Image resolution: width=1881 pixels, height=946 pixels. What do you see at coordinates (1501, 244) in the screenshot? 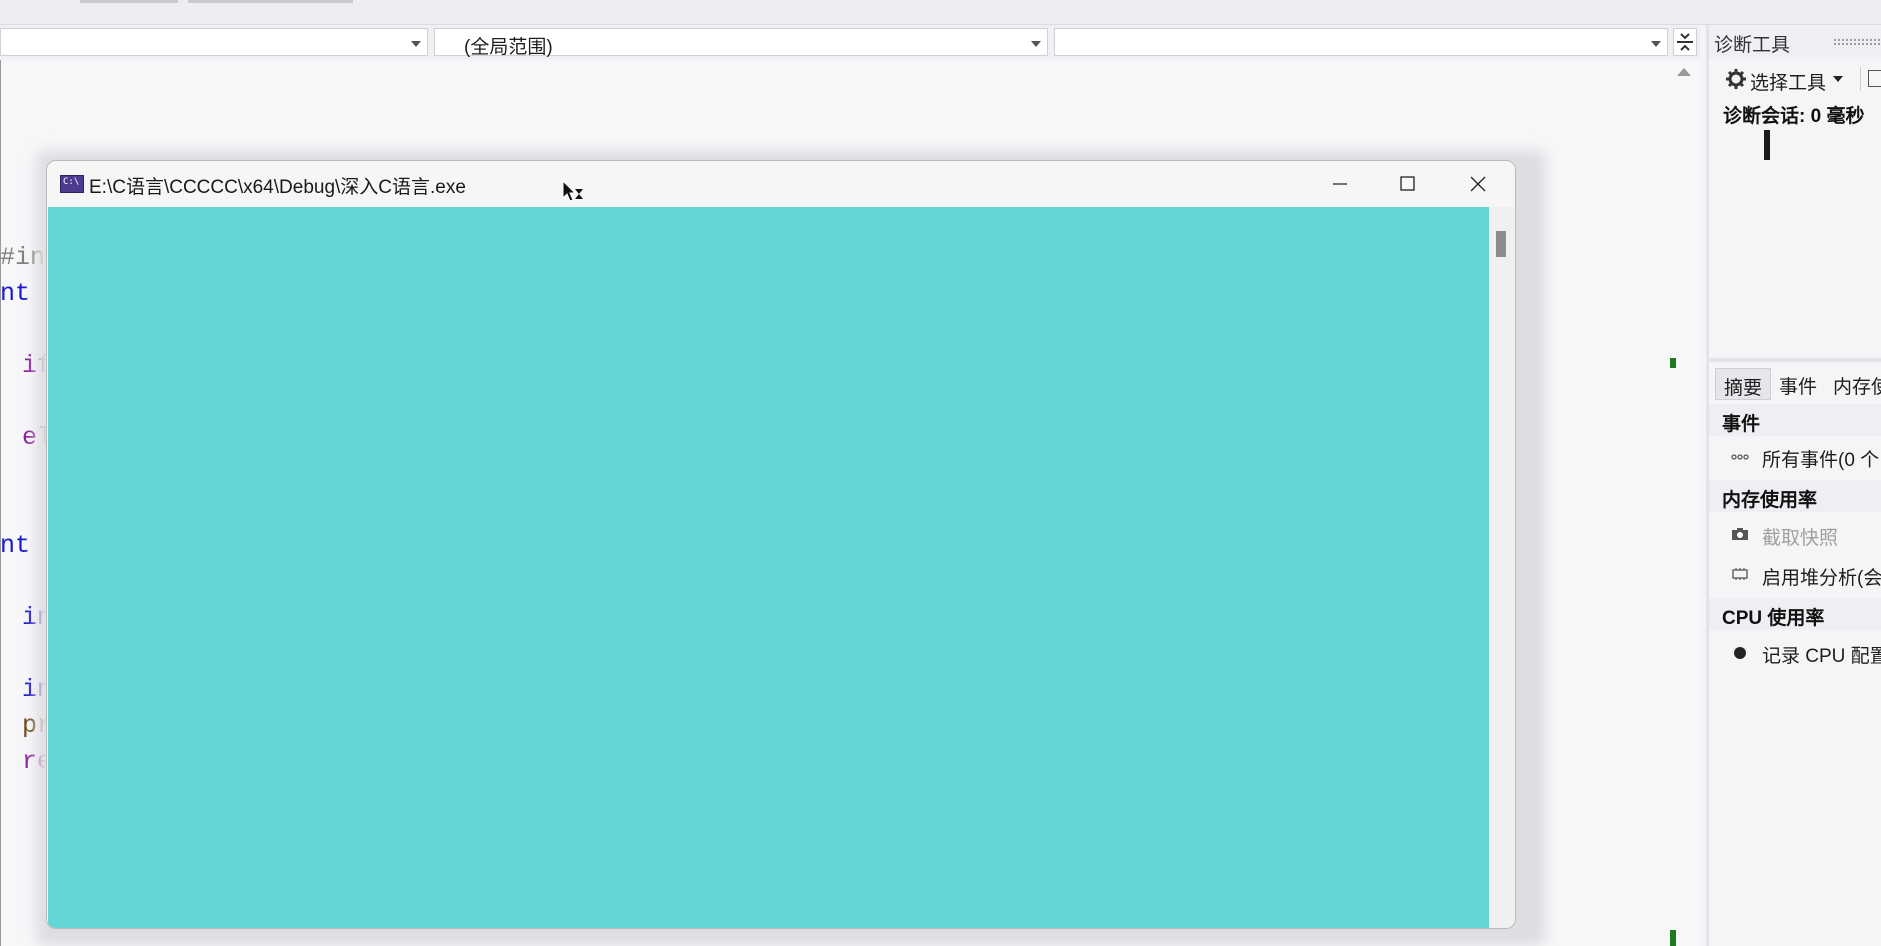
I see `console-scrollbar-thumb` at bounding box center [1501, 244].